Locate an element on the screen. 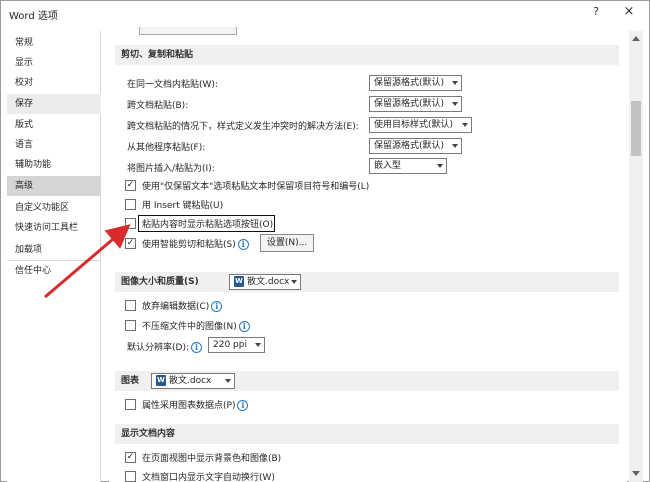  default-resolution-label: 默认分辨率(D): i is located at coordinates (164, 346).